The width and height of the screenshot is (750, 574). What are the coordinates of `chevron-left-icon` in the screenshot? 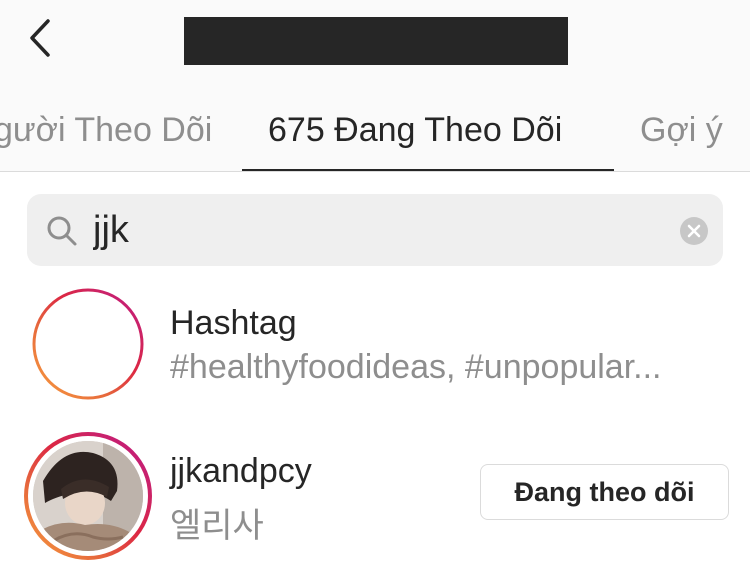 It's located at (40, 38).